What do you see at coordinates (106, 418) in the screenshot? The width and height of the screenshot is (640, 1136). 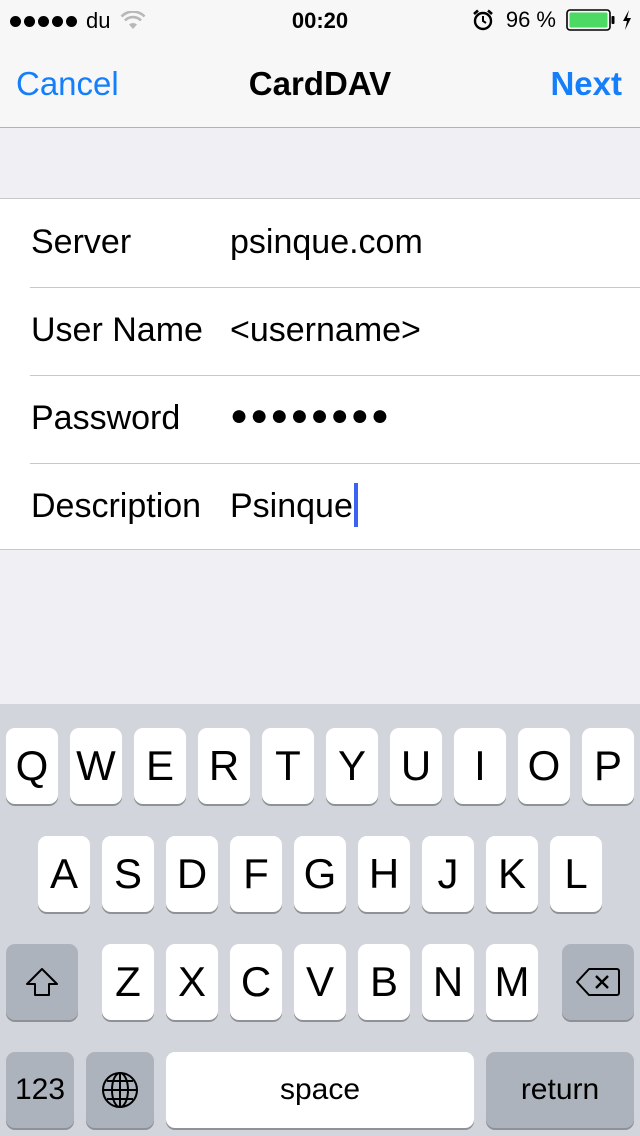 I see `password-label: Password` at bounding box center [106, 418].